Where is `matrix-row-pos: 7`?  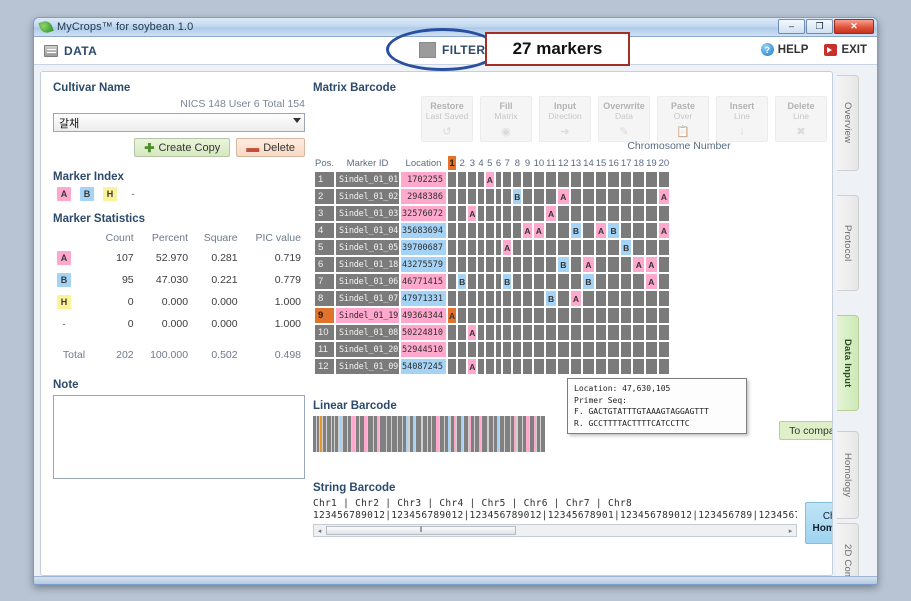
matrix-row-pos: 7 is located at coordinates (325, 281).